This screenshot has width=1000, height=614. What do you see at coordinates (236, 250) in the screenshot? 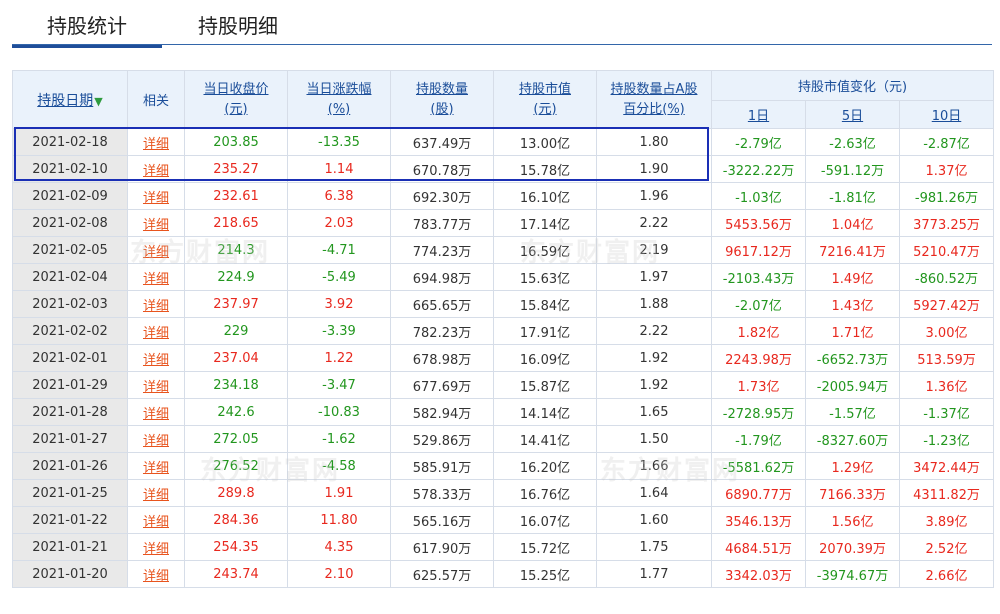
I see `cell-close-price: 214.3` at bounding box center [236, 250].